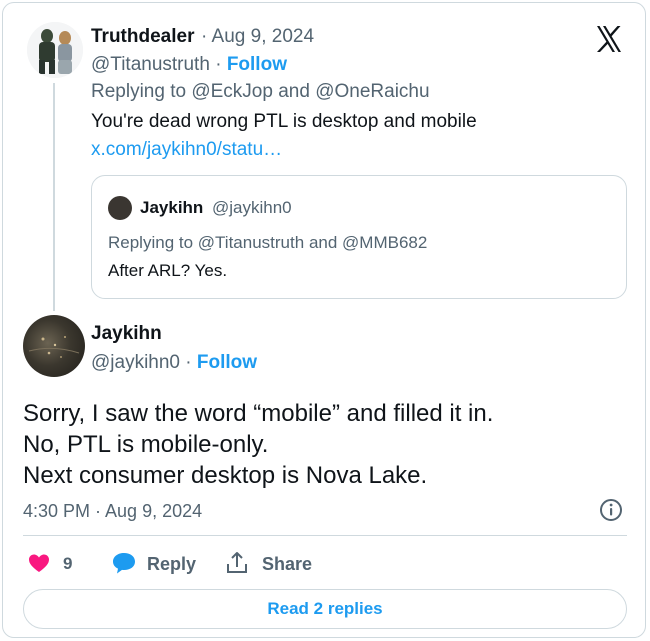  What do you see at coordinates (126, 334) in the screenshot?
I see `main-author-name: Jaykihn` at bounding box center [126, 334].